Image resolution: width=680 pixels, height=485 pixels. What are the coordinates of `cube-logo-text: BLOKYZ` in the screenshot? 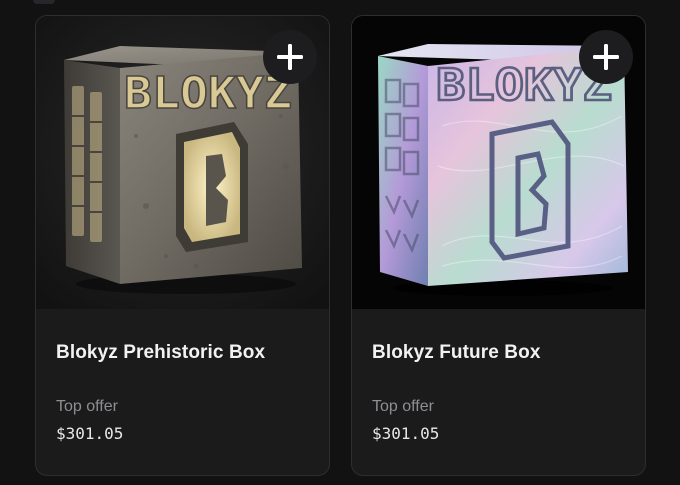 It's located at (208, 93).